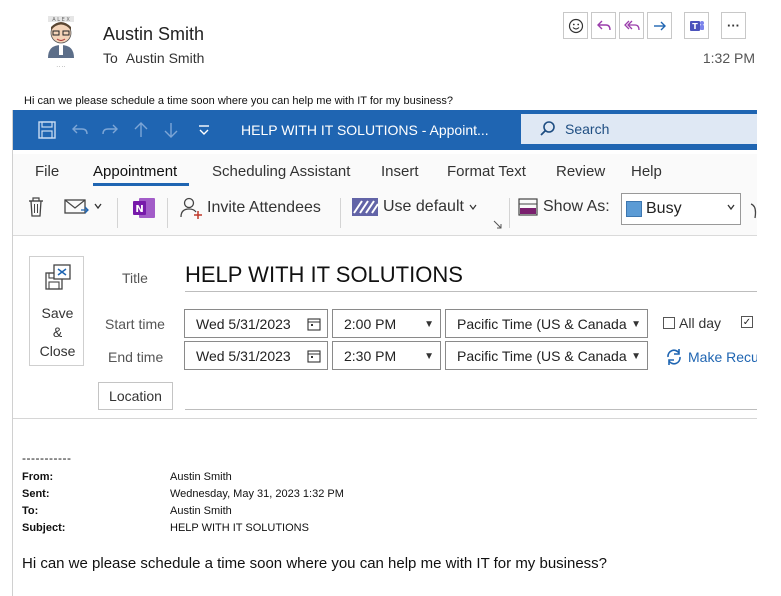 The image size is (781, 596). I want to click on previous-item-icon, so click(141, 130).